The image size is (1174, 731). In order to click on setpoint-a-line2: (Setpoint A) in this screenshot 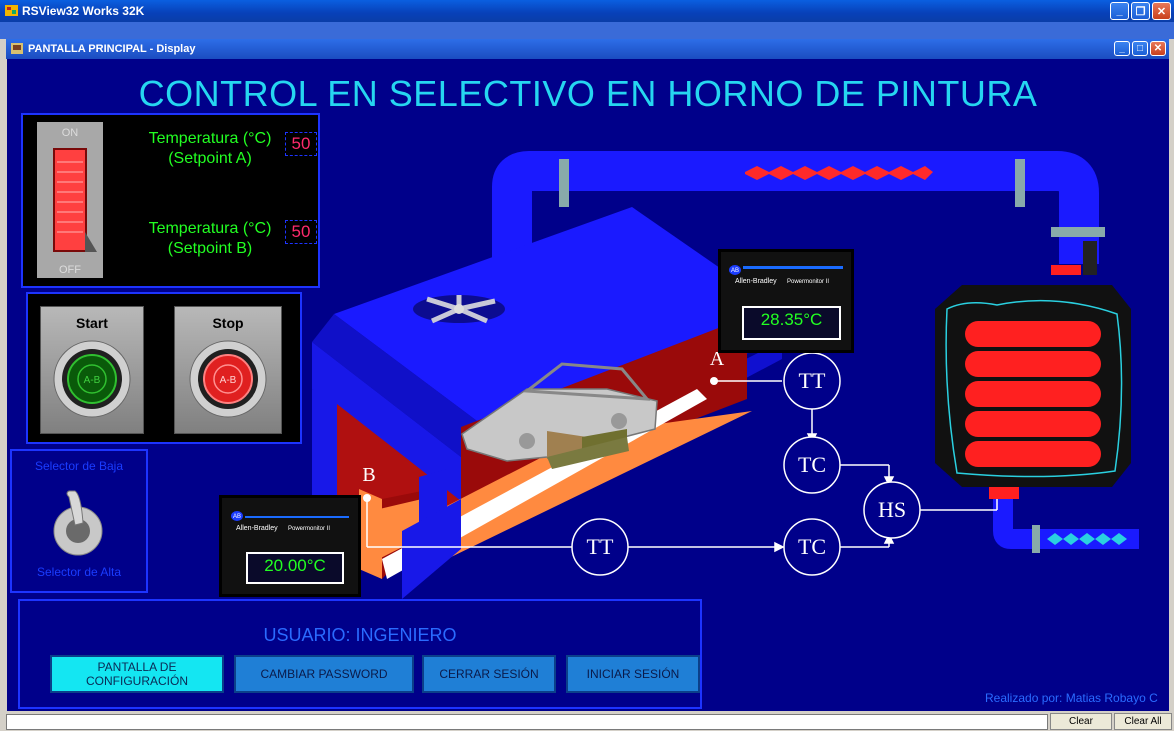, I will do `click(210, 158)`.